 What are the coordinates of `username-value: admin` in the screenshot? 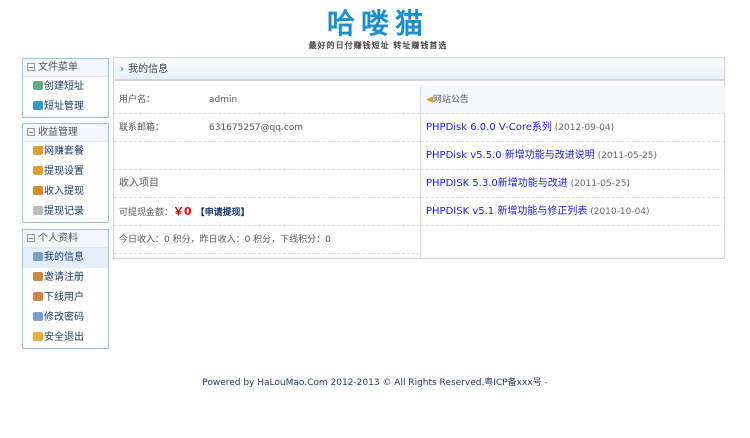 It's located at (223, 100).